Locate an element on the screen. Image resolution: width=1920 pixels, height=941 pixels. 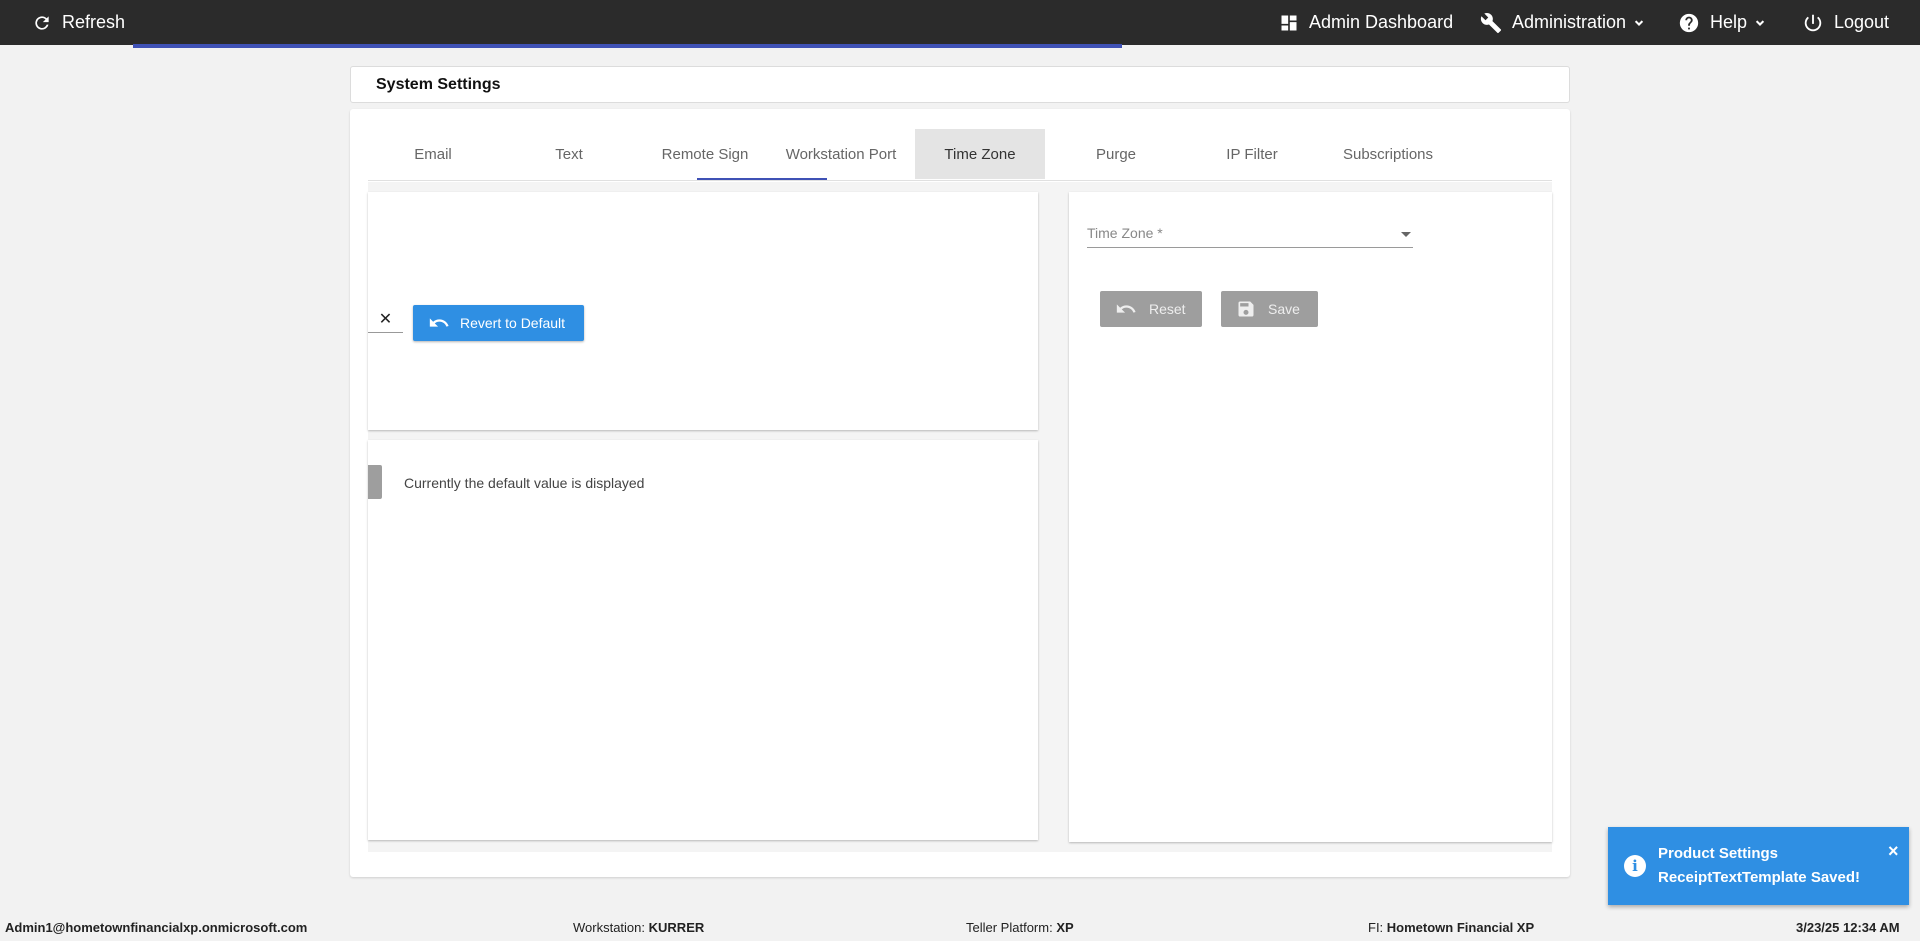
info-icon: i is located at coordinates (1635, 866).